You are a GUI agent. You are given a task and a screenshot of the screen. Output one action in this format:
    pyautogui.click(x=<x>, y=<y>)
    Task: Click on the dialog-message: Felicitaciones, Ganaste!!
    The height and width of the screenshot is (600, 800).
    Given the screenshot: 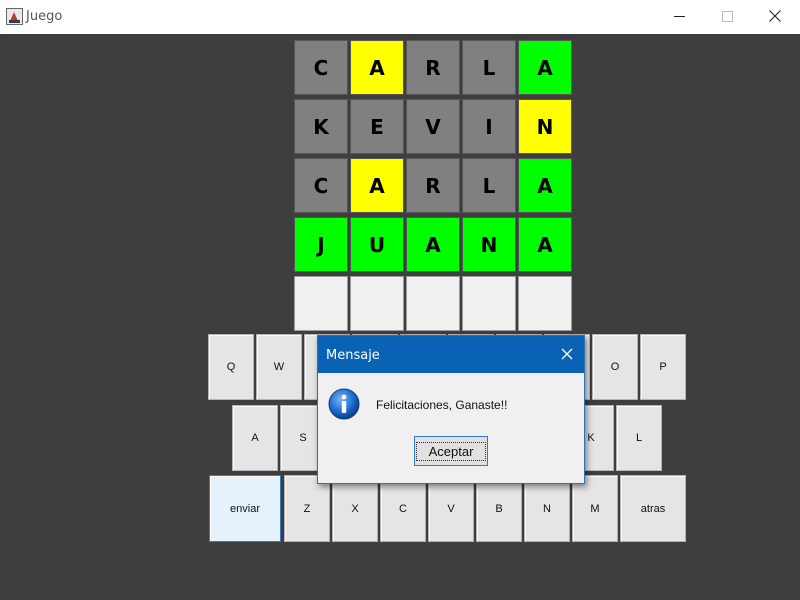 What is the action you would take?
    pyautogui.click(x=442, y=405)
    